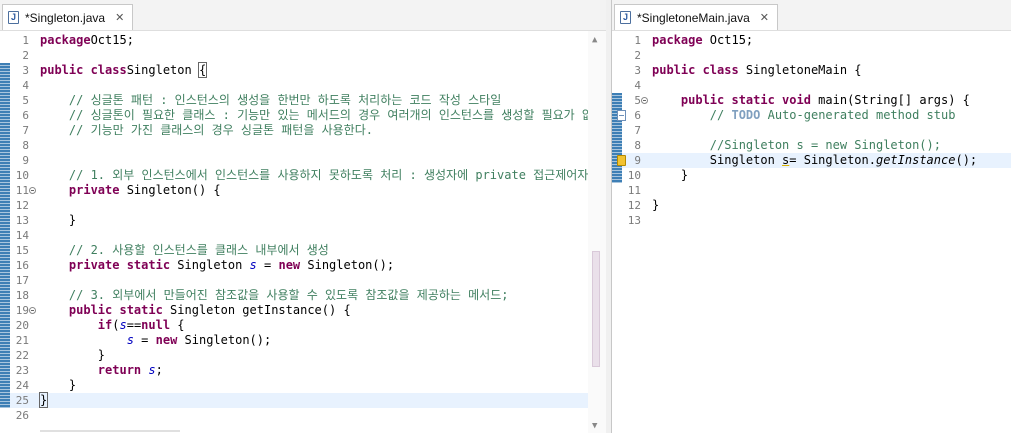  I want to click on code-line: 13 }, so click(303, 220).